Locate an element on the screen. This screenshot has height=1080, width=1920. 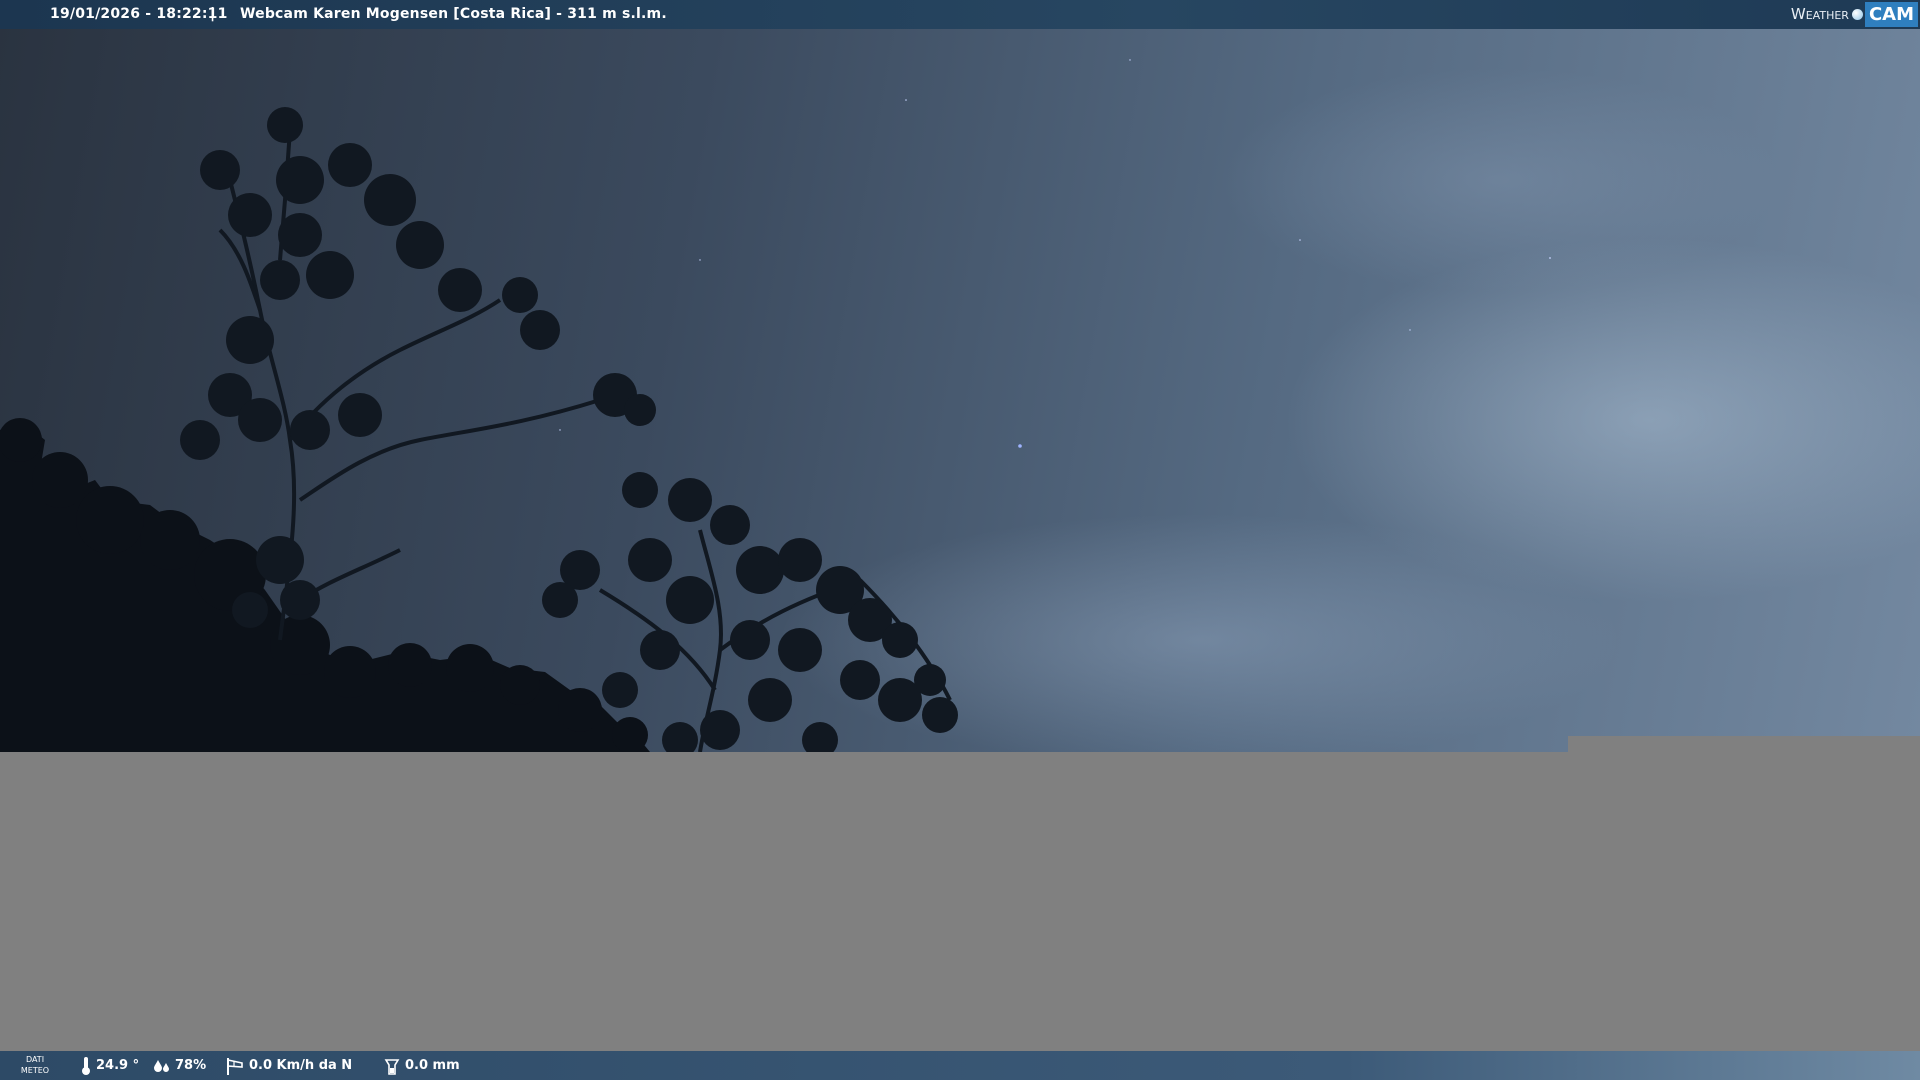
logo-cam-text: CAM is located at coordinates (1891, 14).